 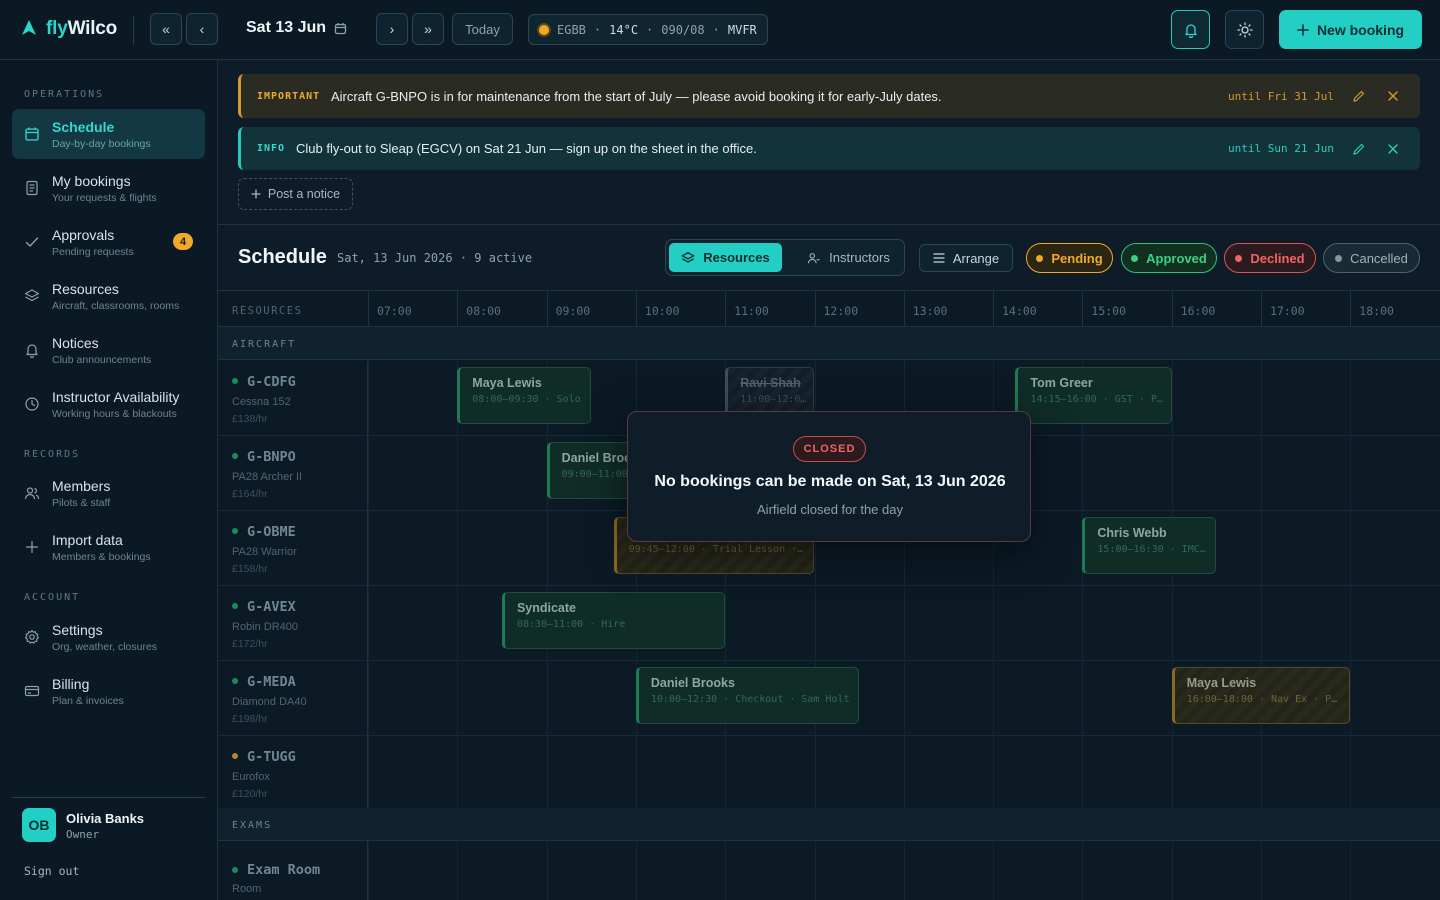 What do you see at coordinates (286, 28) in the screenshot?
I see `current-date: Sat 13 Jun` at bounding box center [286, 28].